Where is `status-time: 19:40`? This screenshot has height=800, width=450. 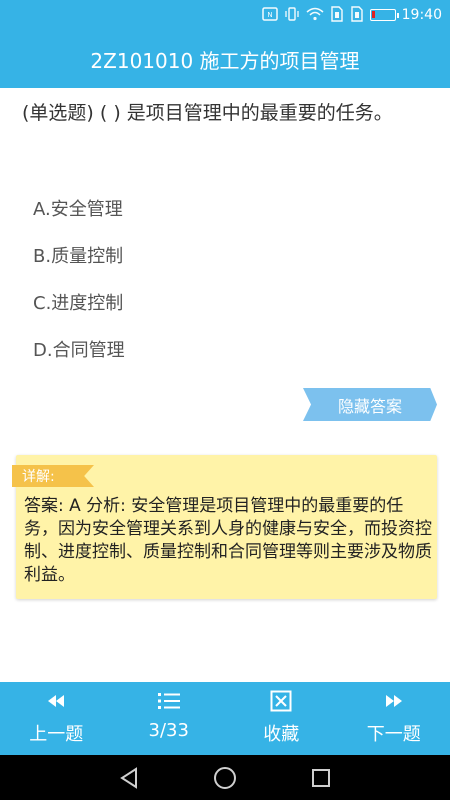 status-time: 19:40 is located at coordinates (421, 15).